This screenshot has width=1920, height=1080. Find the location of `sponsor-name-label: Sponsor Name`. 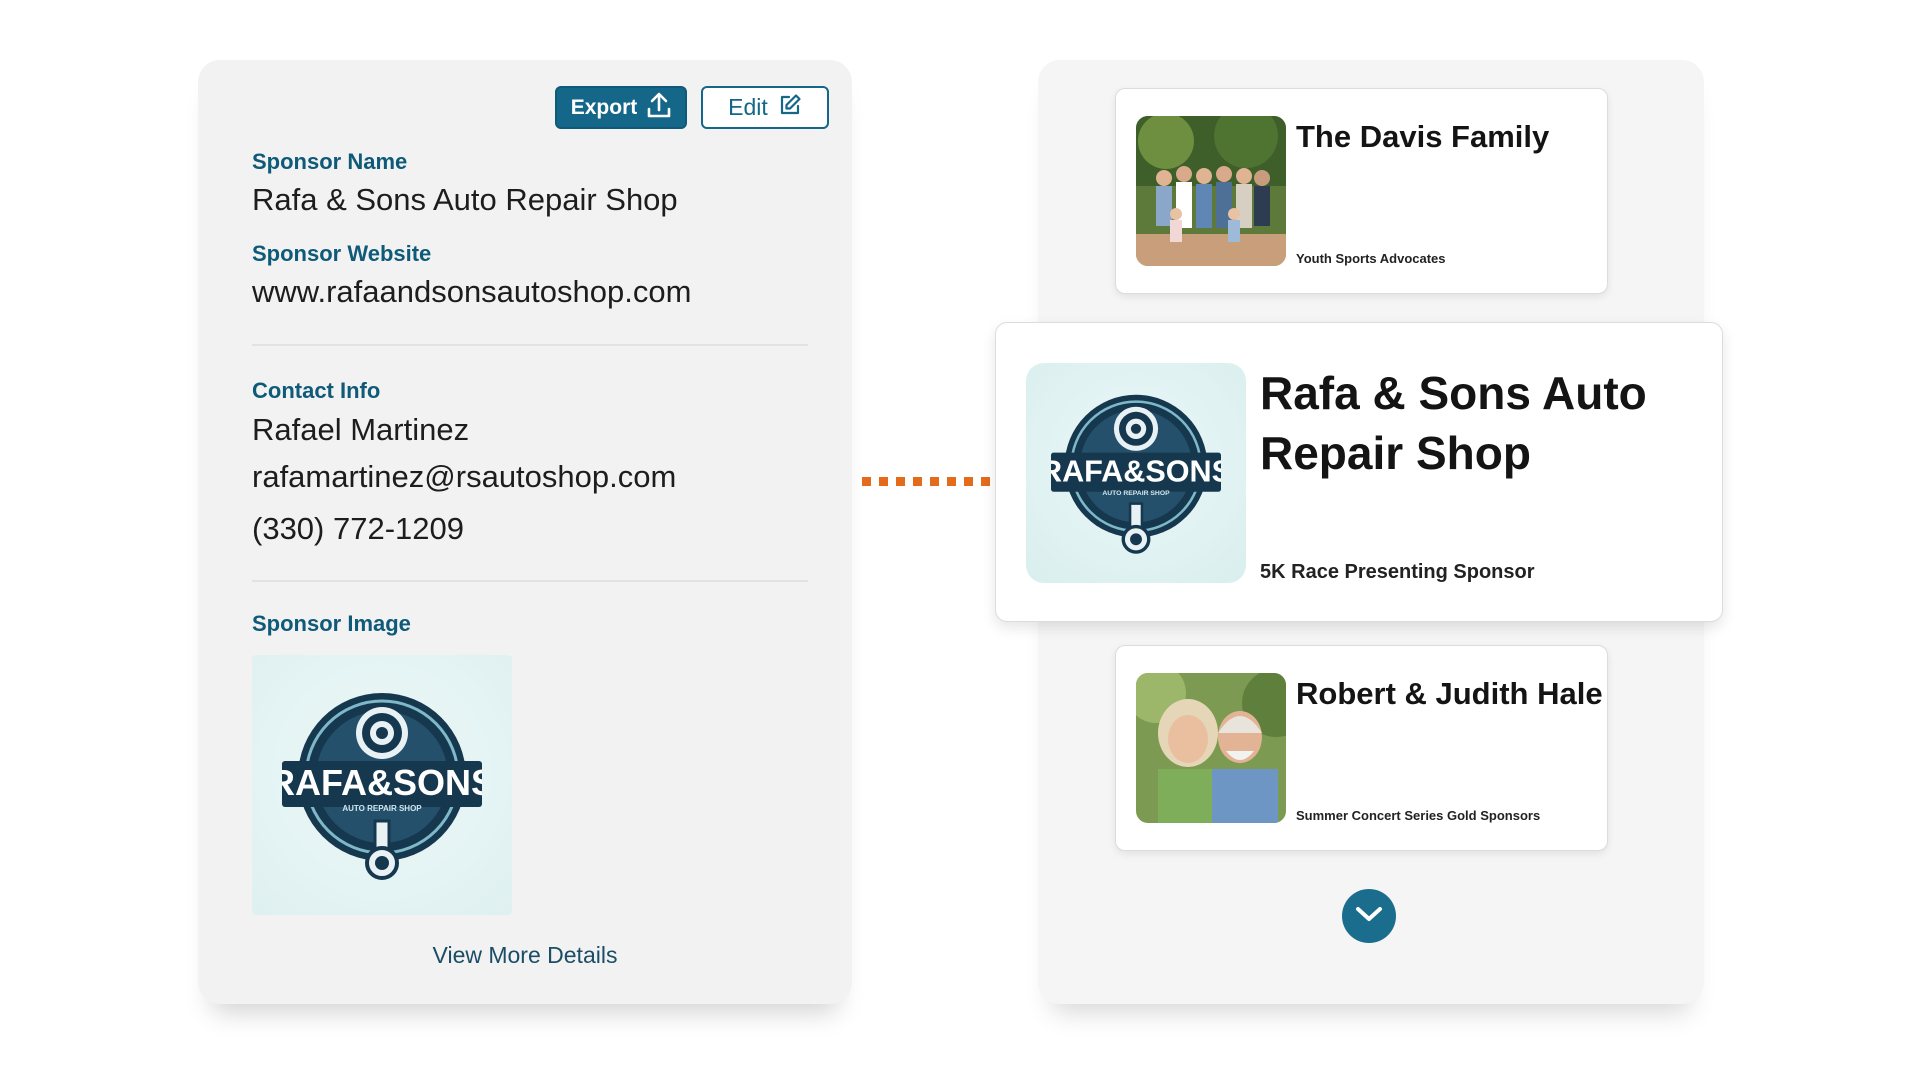

sponsor-name-label: Sponsor Name is located at coordinates (330, 161).